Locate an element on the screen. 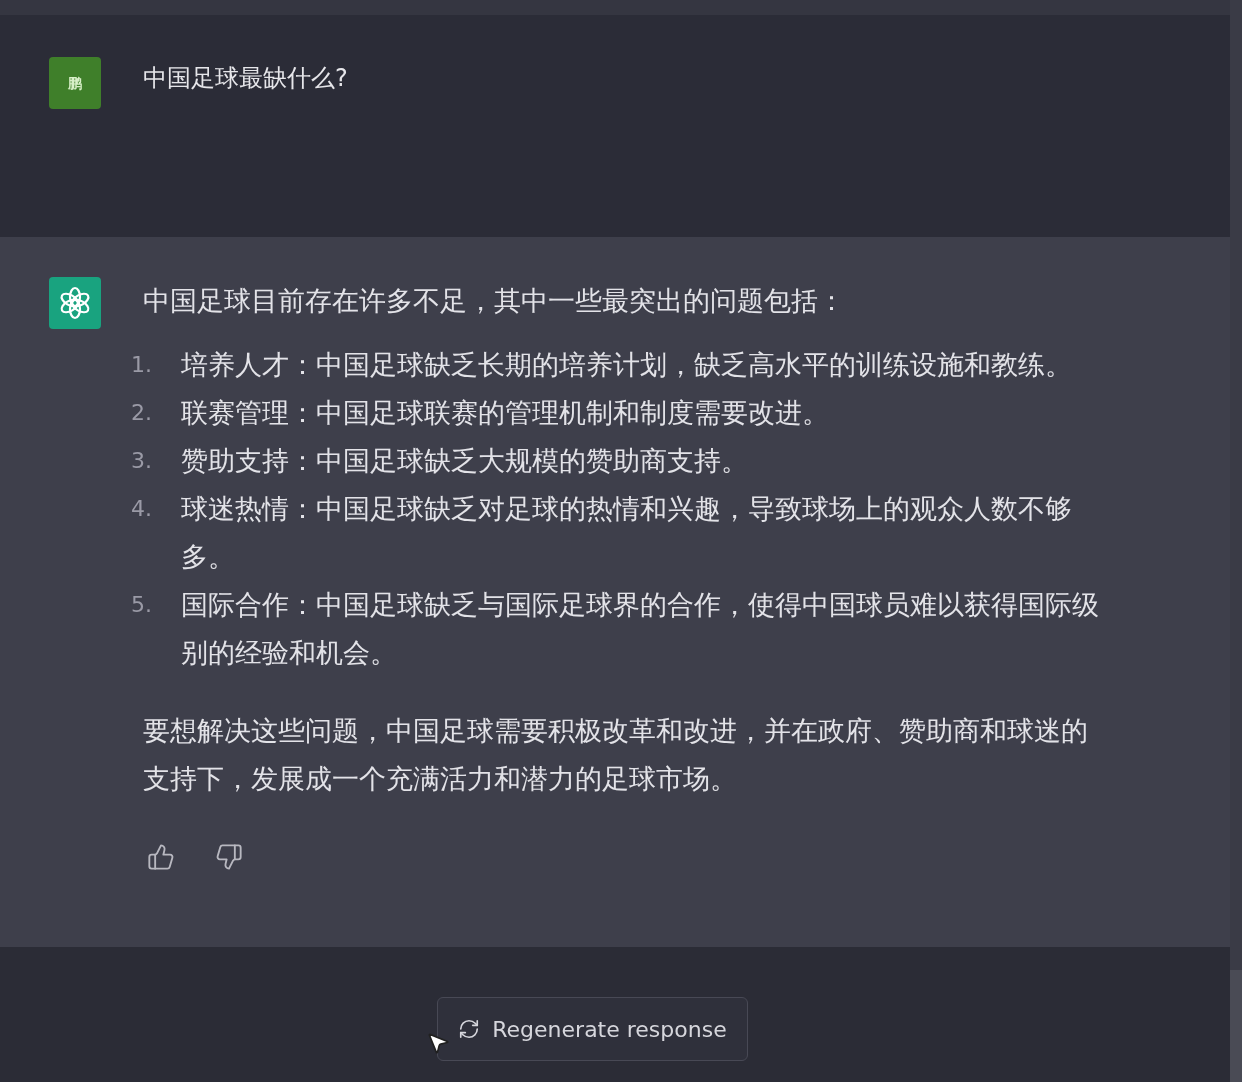 The width and height of the screenshot is (1242, 1082). thumbs-up-icon is located at coordinates (161, 857).